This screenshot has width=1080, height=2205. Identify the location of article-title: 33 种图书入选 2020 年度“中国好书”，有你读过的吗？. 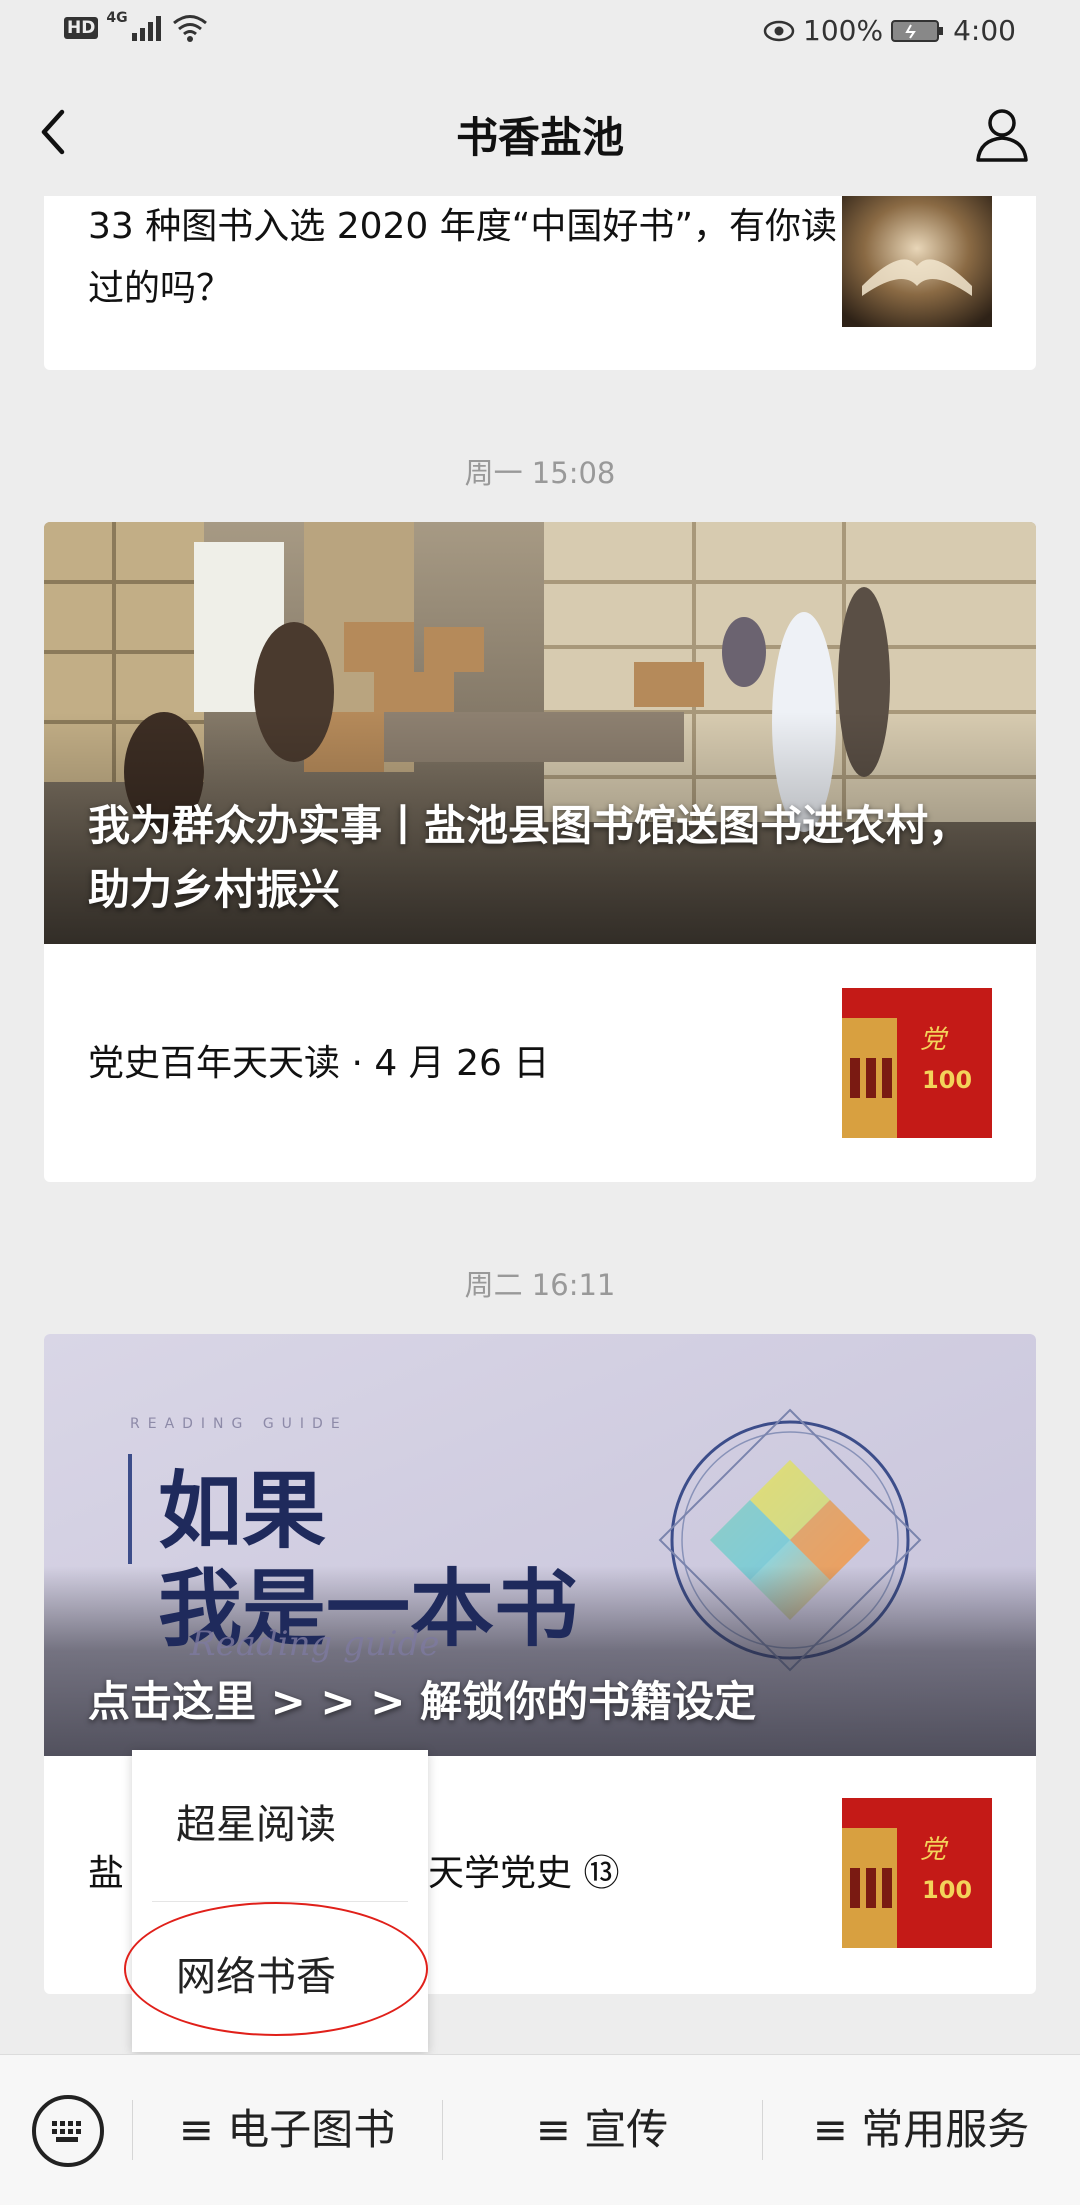
(463, 257).